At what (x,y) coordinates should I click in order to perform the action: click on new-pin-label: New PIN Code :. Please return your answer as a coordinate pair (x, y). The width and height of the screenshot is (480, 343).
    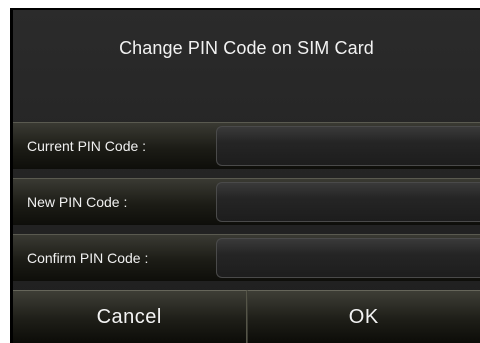
    Looking at the image, I should click on (77, 202).